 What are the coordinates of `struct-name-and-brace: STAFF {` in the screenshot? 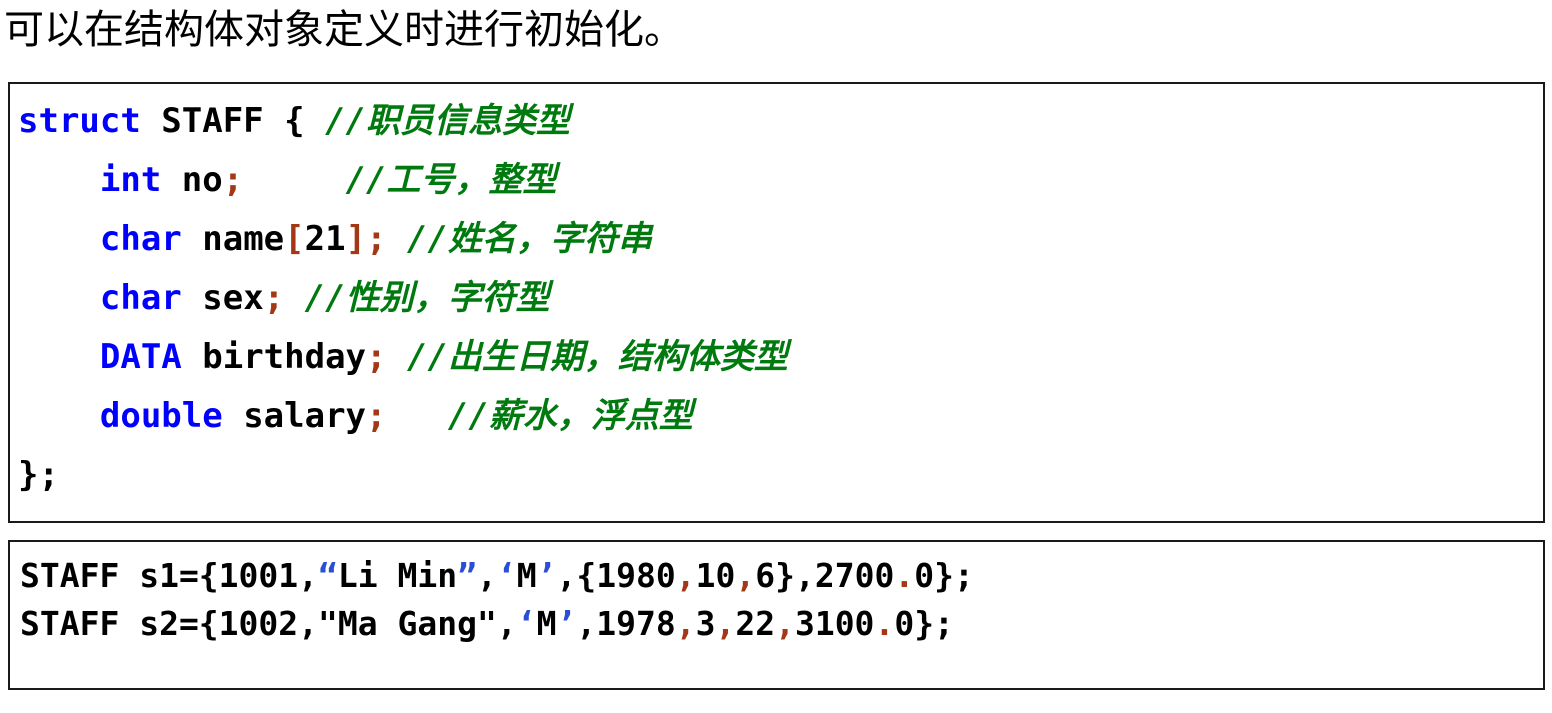 It's located at (233, 121).